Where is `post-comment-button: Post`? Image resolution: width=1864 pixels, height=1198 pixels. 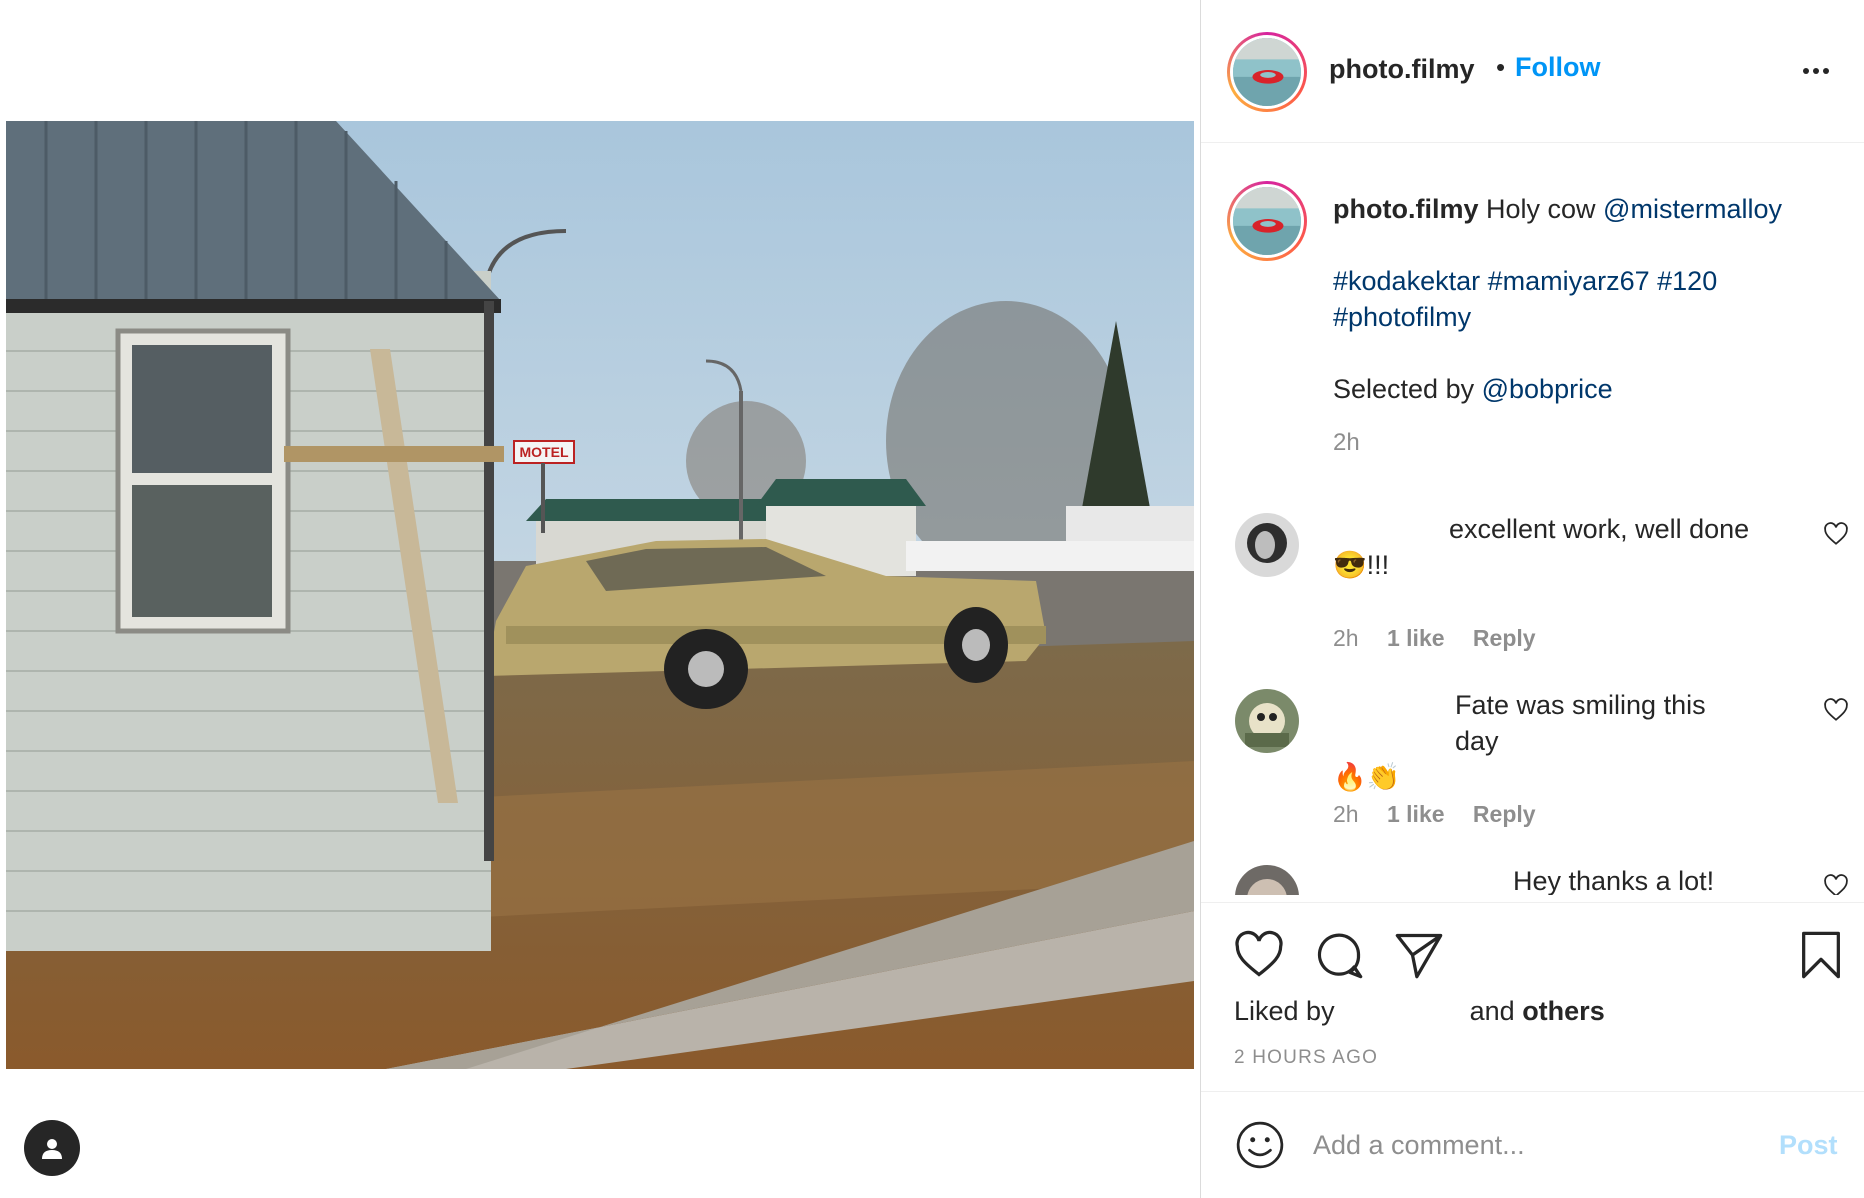
post-comment-button: Post is located at coordinates (1808, 1145).